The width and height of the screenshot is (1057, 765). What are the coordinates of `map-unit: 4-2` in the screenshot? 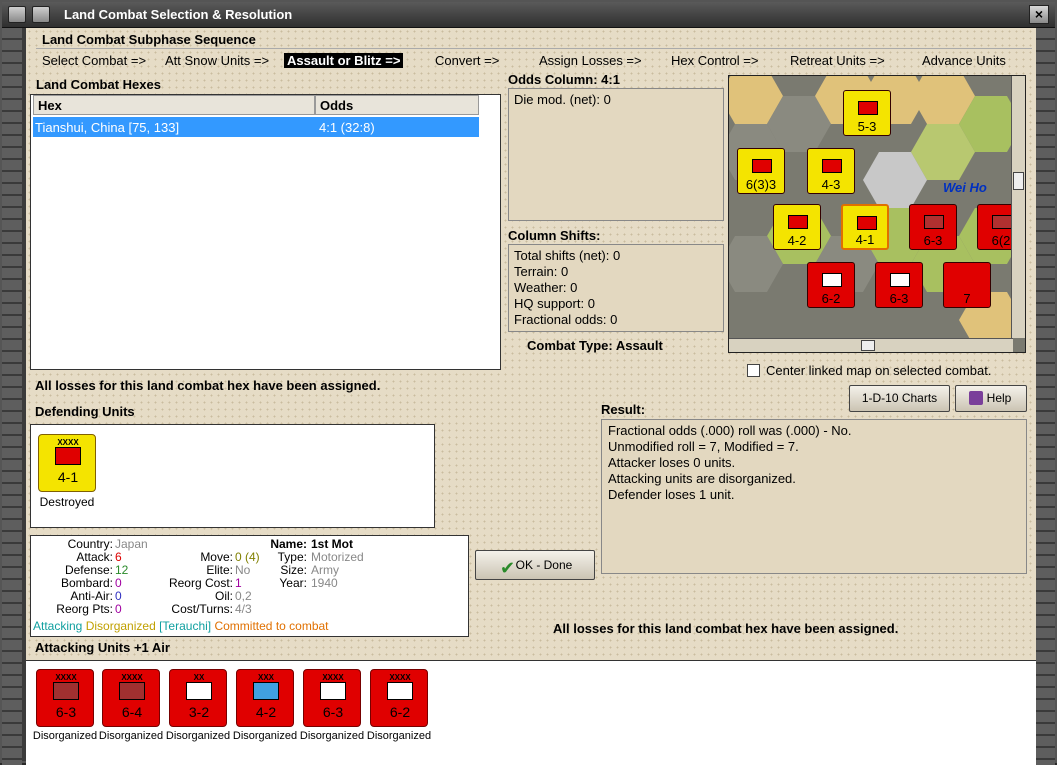 It's located at (797, 227).